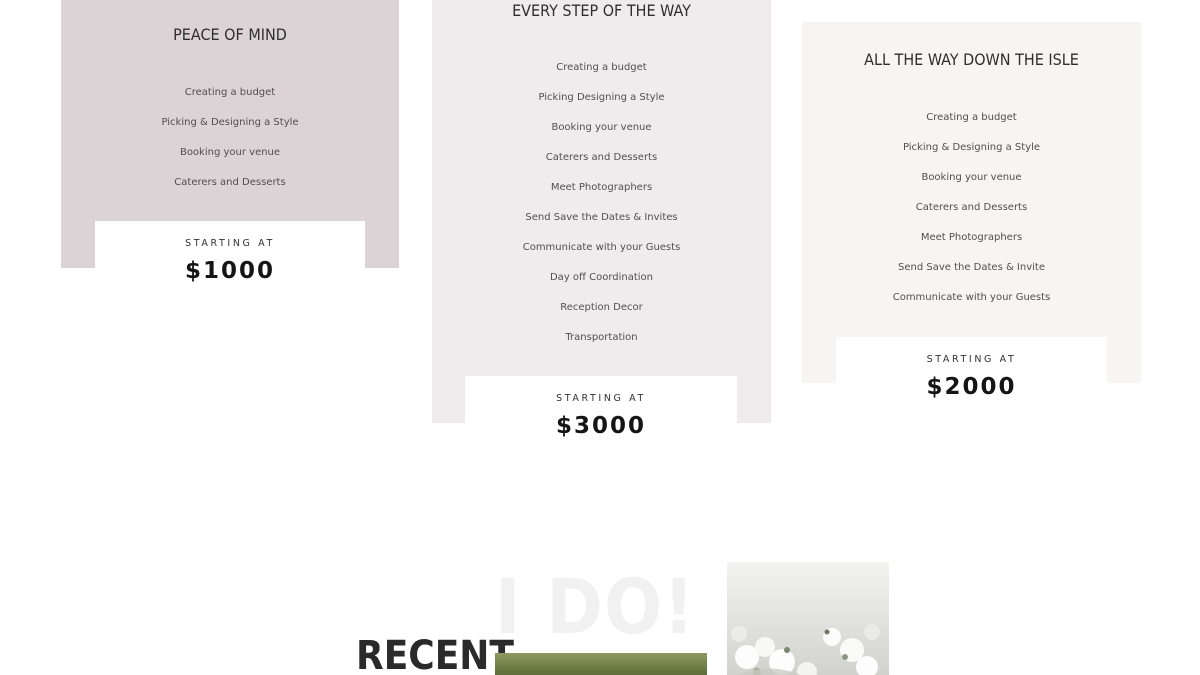  I want to click on price-value: $2000, so click(971, 387).